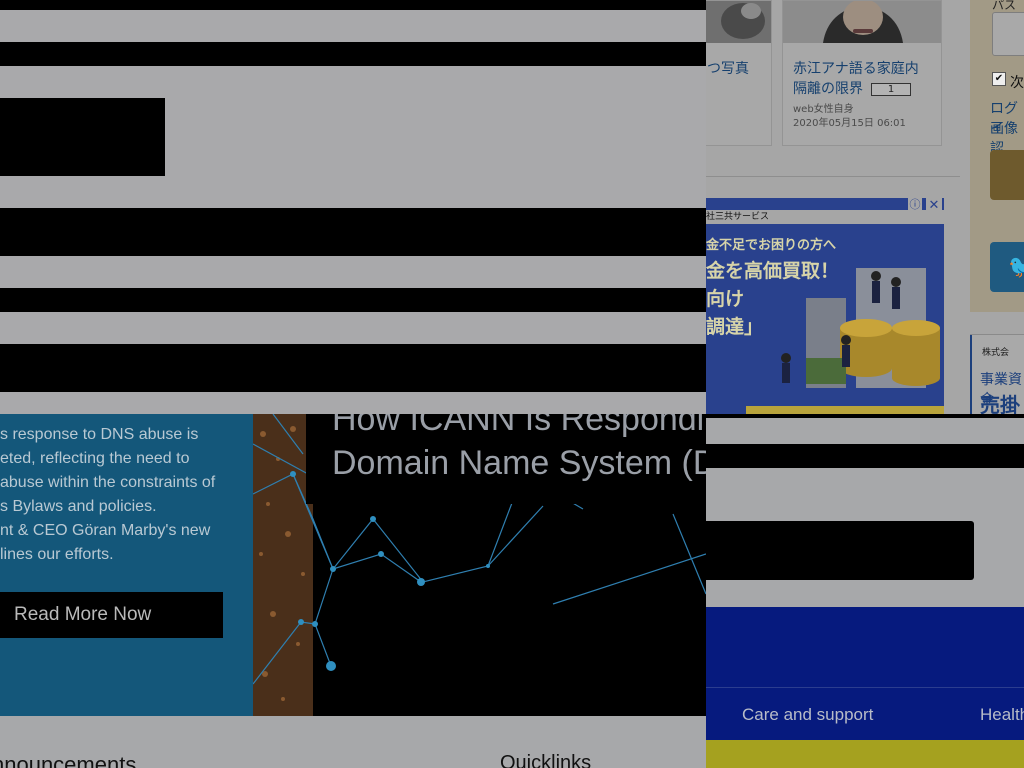 This screenshot has height=768, width=1024. What do you see at coordinates (1007, 175) in the screenshot?
I see `login-button` at bounding box center [1007, 175].